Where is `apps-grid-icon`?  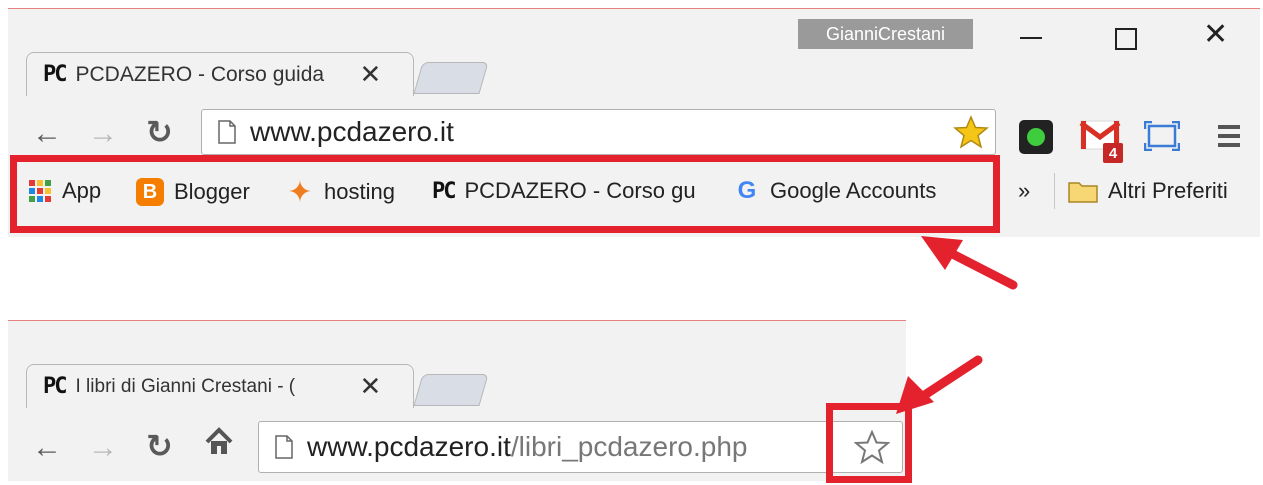
apps-grid-icon is located at coordinates (40, 191).